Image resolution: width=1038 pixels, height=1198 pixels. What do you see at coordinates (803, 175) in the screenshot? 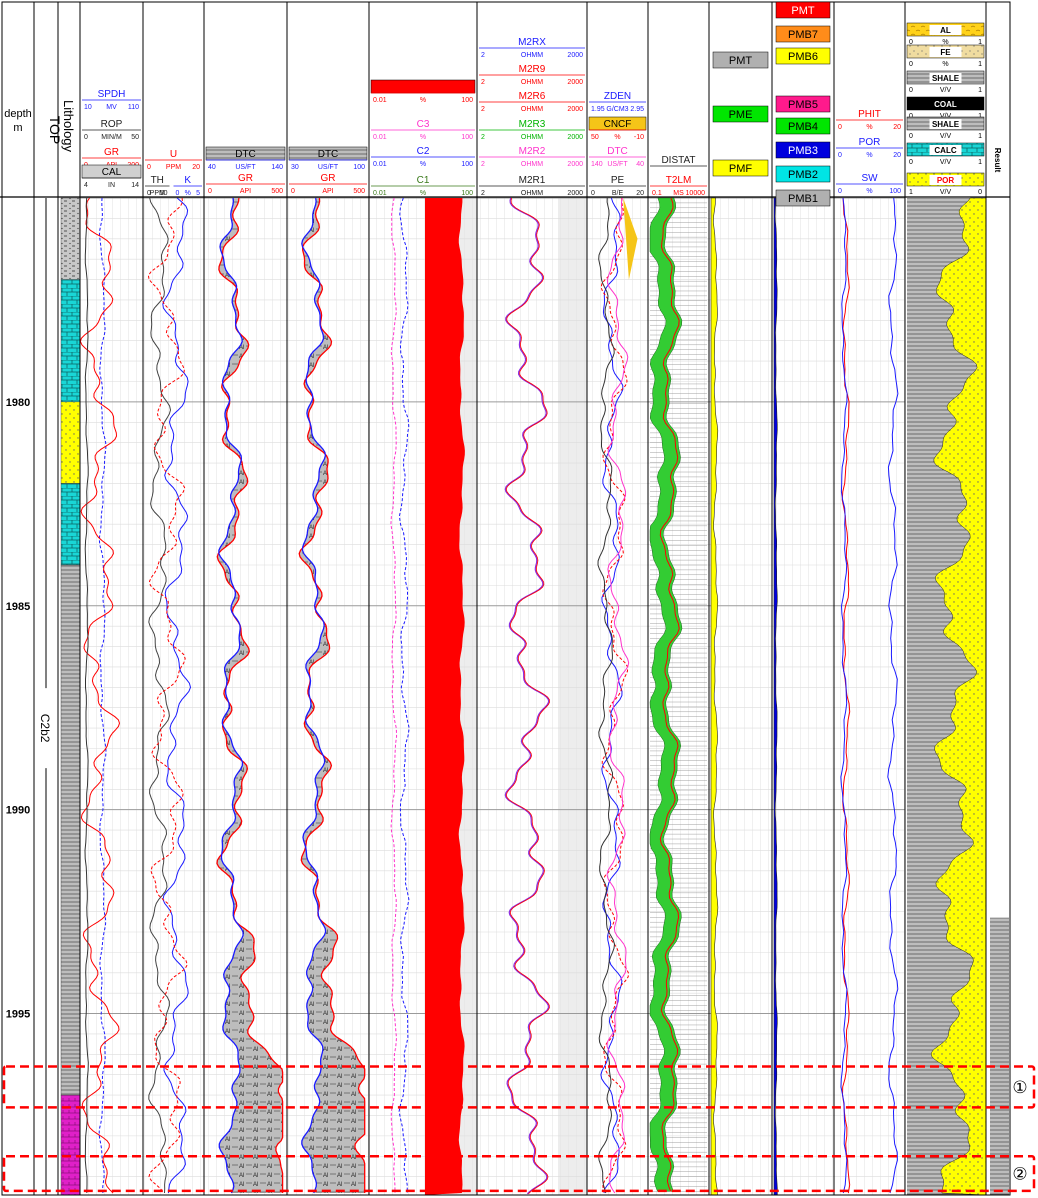
I see `pmb-label: PMB2` at bounding box center [803, 175].